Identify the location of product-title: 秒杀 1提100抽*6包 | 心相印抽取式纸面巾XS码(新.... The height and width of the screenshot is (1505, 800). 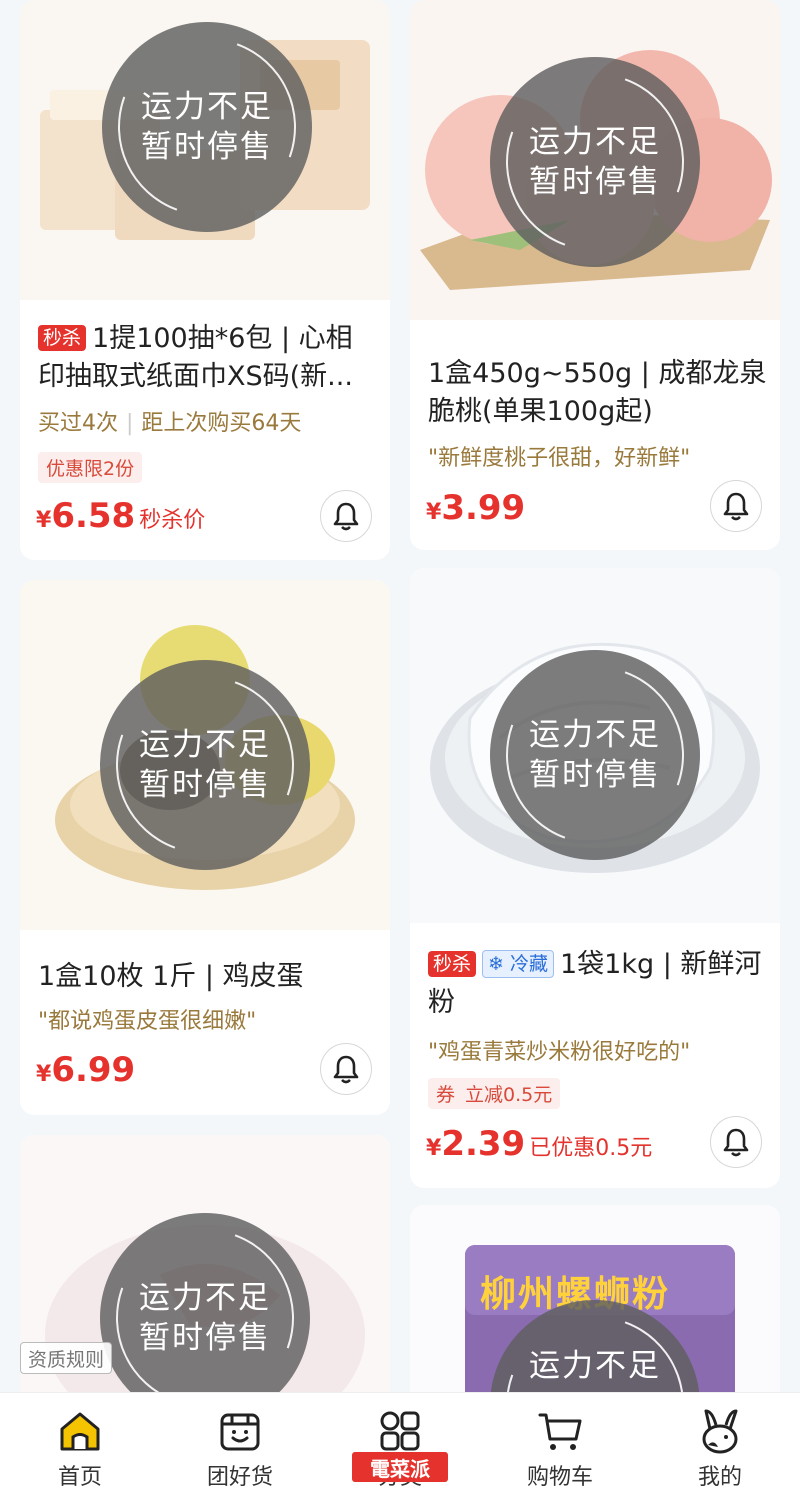
(208, 358).